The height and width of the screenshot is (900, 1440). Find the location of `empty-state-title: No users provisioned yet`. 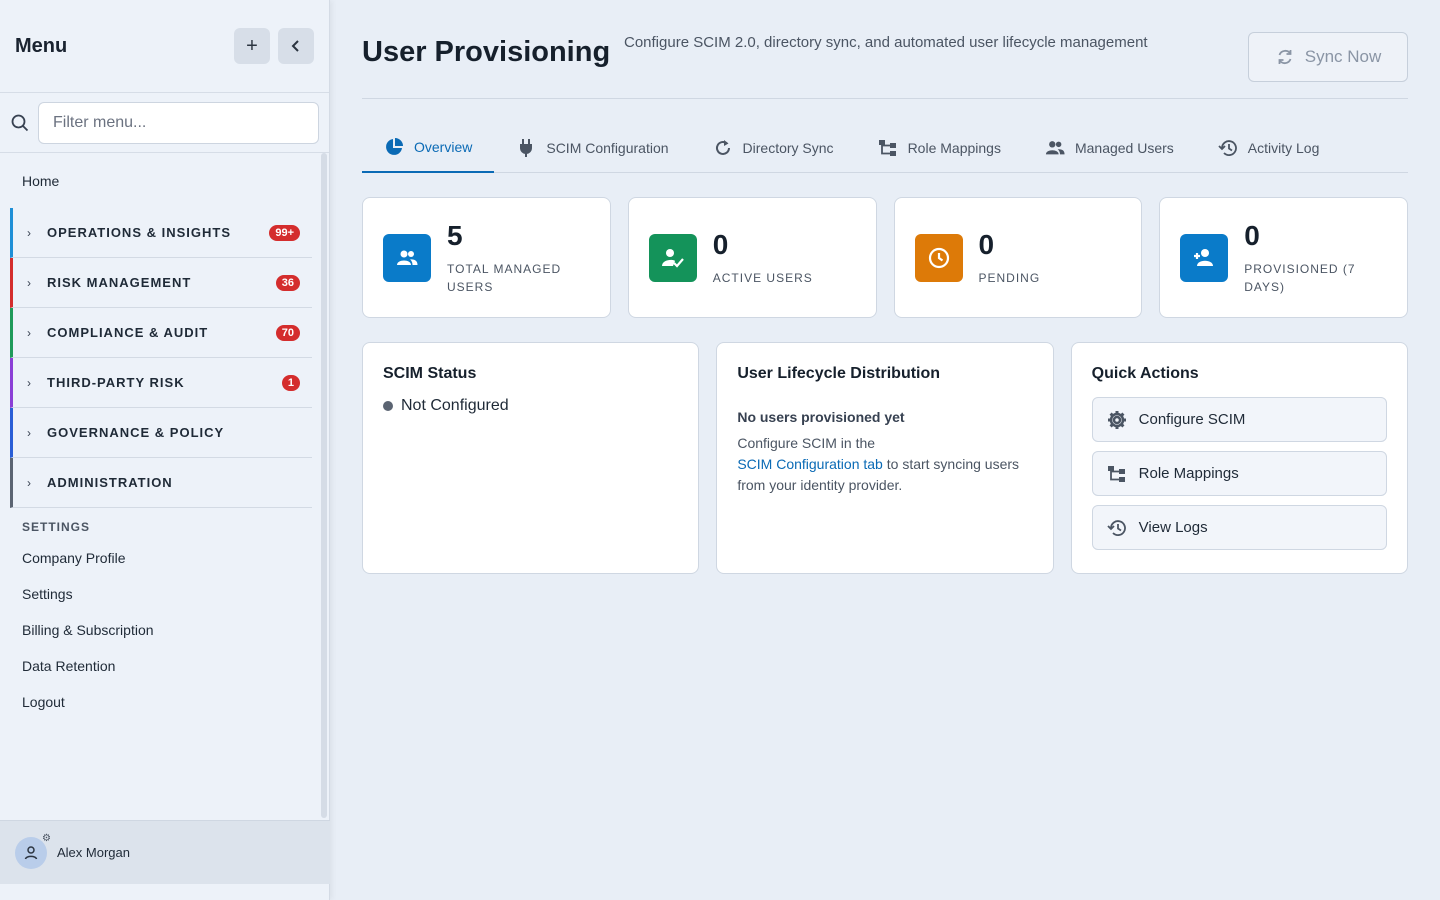

empty-state-title: No users provisioned yet is located at coordinates (821, 417).